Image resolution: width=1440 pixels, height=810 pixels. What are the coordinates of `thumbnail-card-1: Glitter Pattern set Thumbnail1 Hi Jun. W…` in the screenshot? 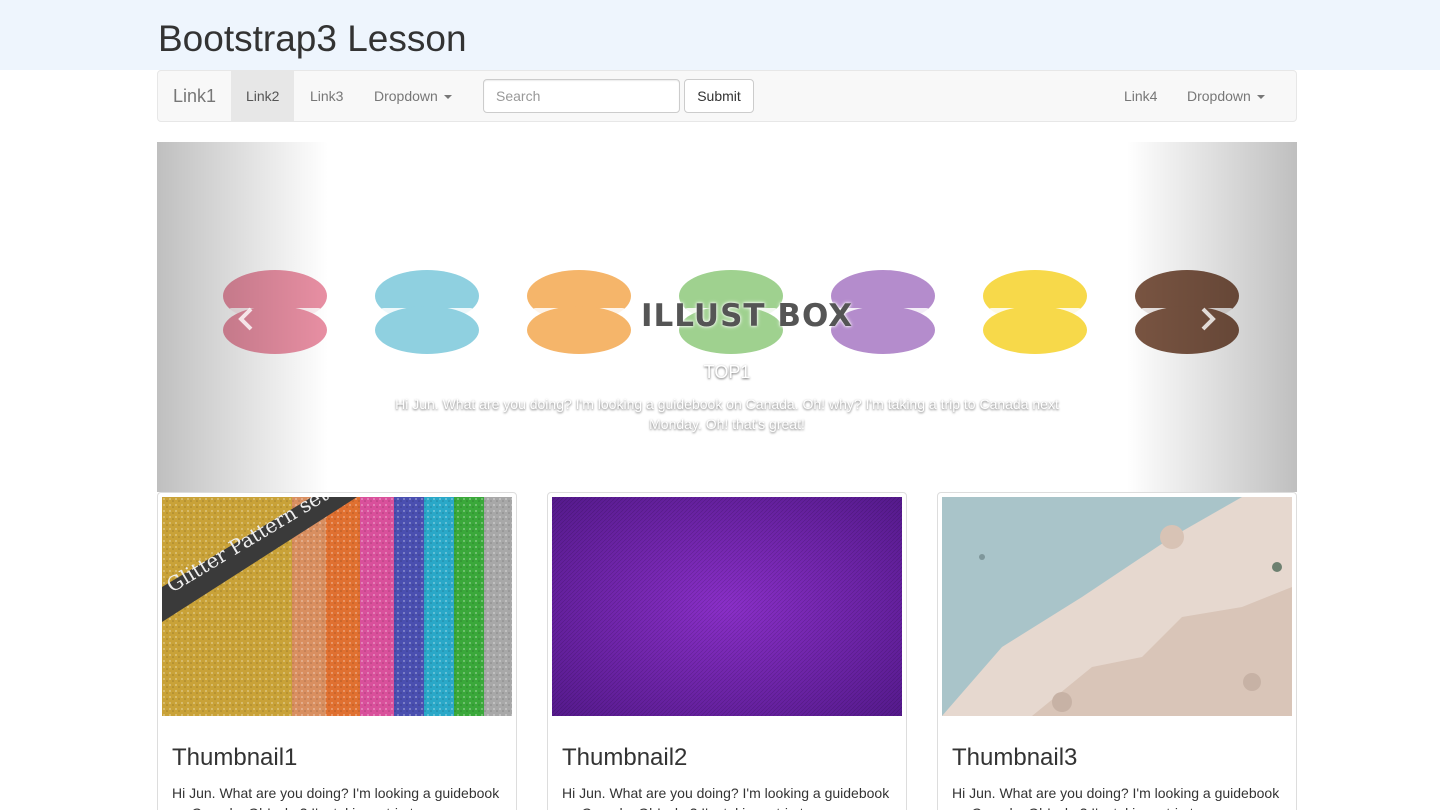 It's located at (337, 651).